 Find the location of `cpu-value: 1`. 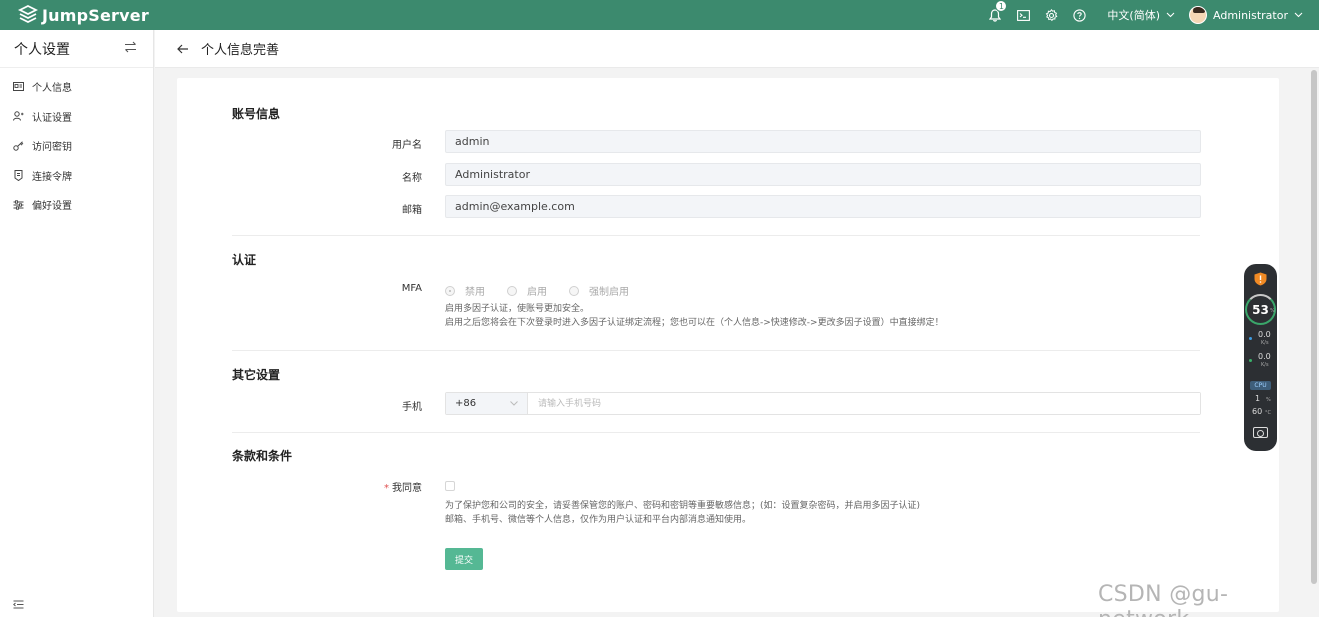

cpu-value: 1 is located at coordinates (1258, 398).